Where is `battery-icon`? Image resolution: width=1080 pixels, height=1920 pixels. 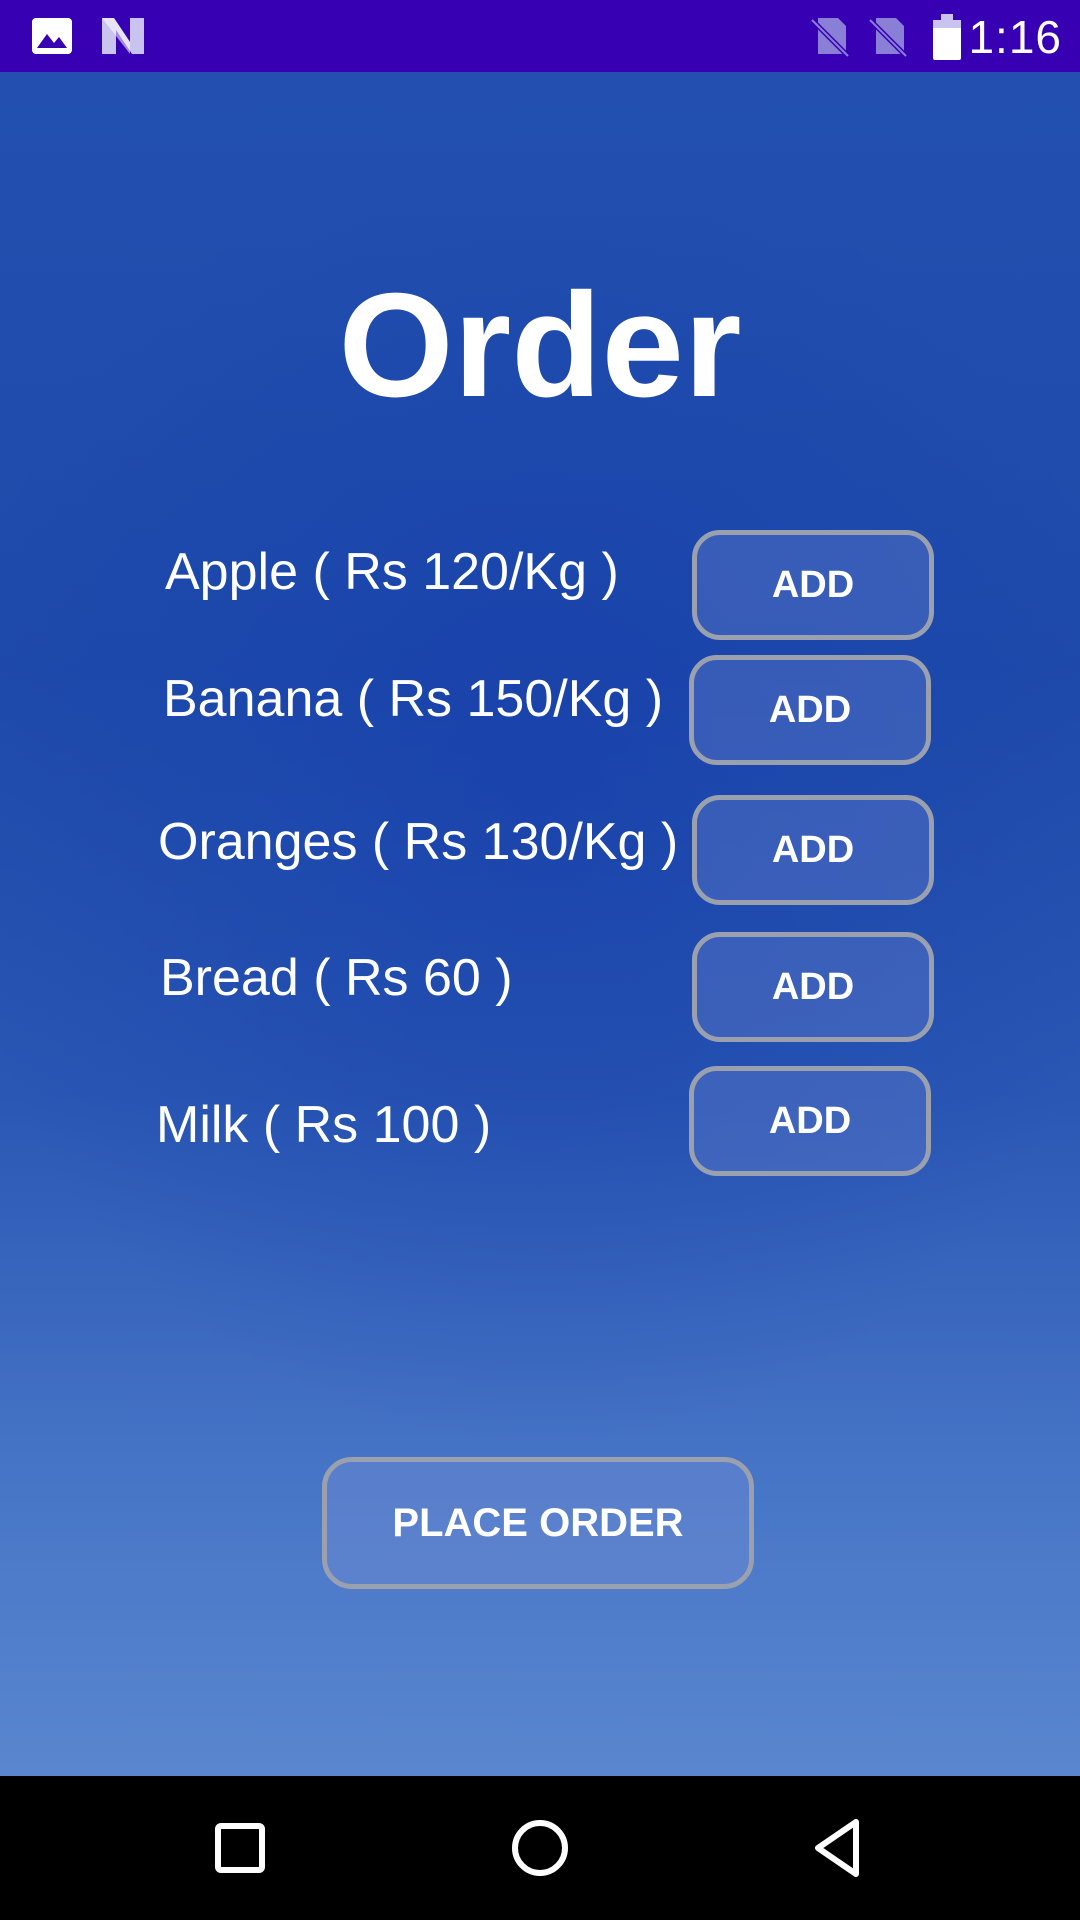
battery-icon is located at coordinates (947, 39).